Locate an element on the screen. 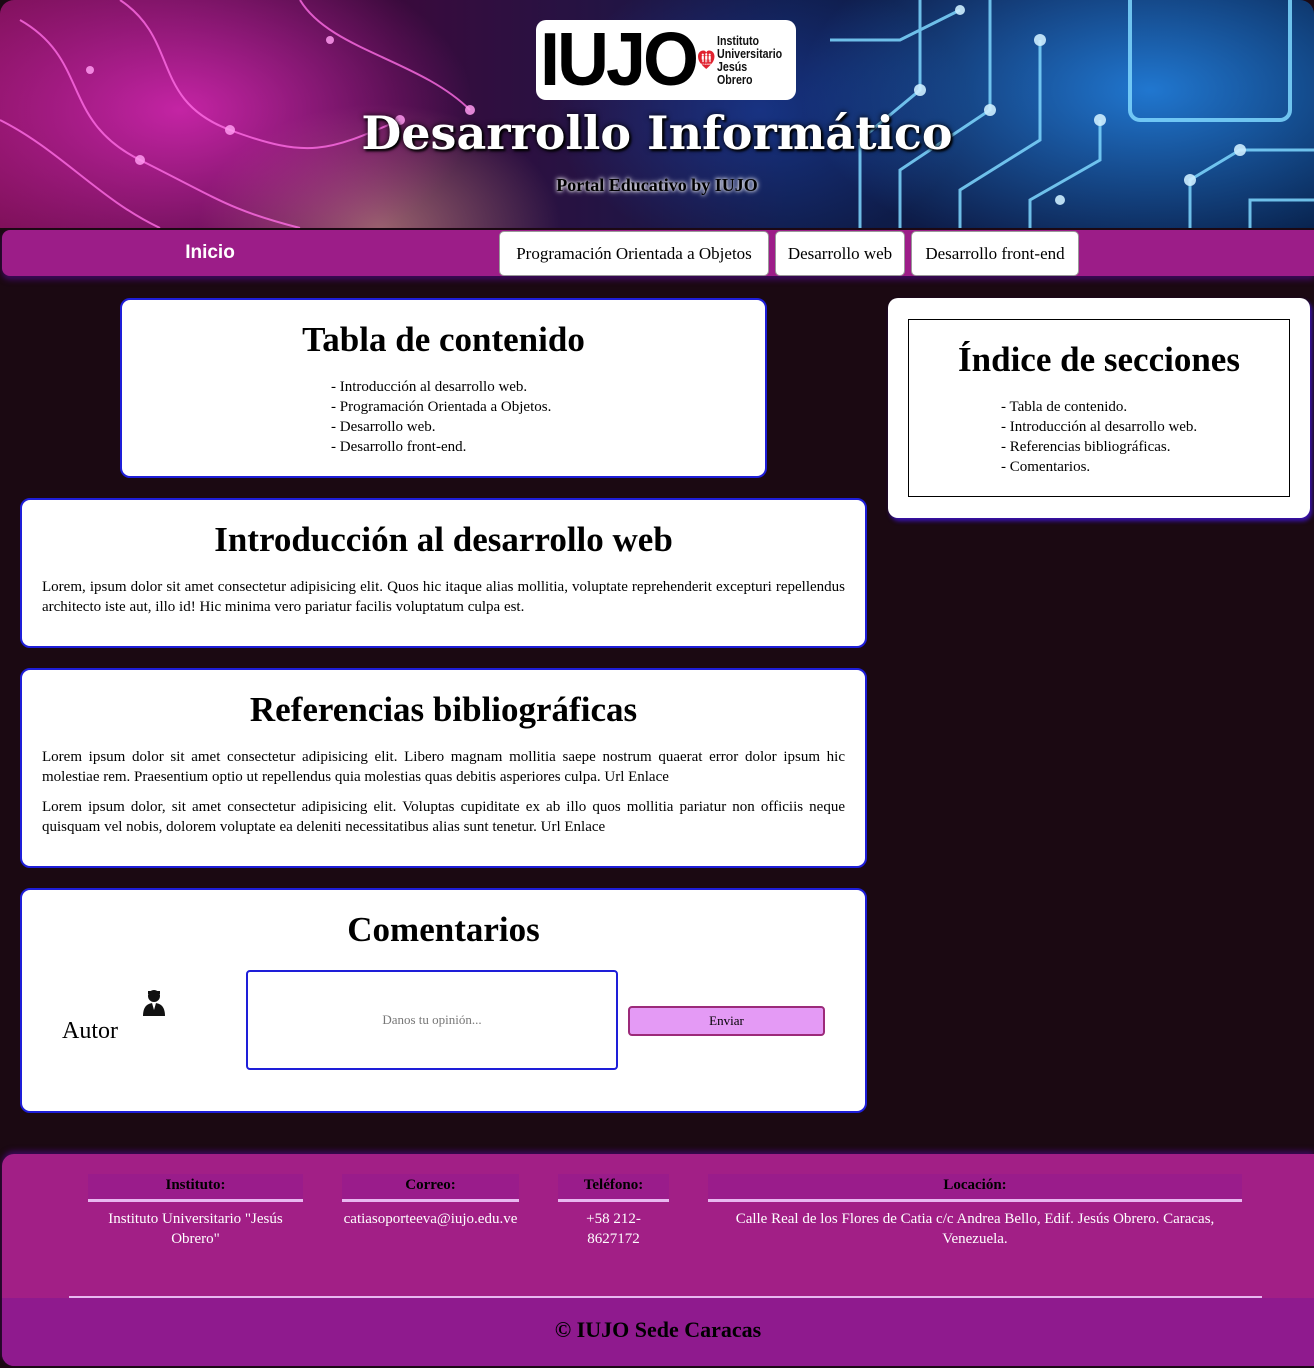  user-icon is located at coordinates (154, 1003).